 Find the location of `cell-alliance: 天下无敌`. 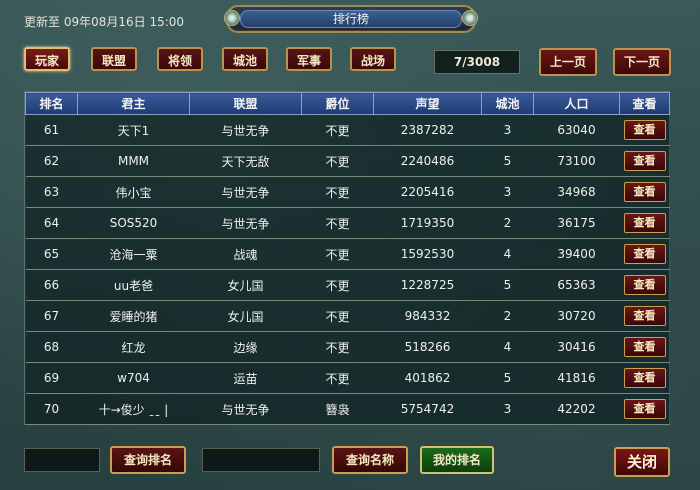

cell-alliance: 天下无敌 is located at coordinates (245, 161).